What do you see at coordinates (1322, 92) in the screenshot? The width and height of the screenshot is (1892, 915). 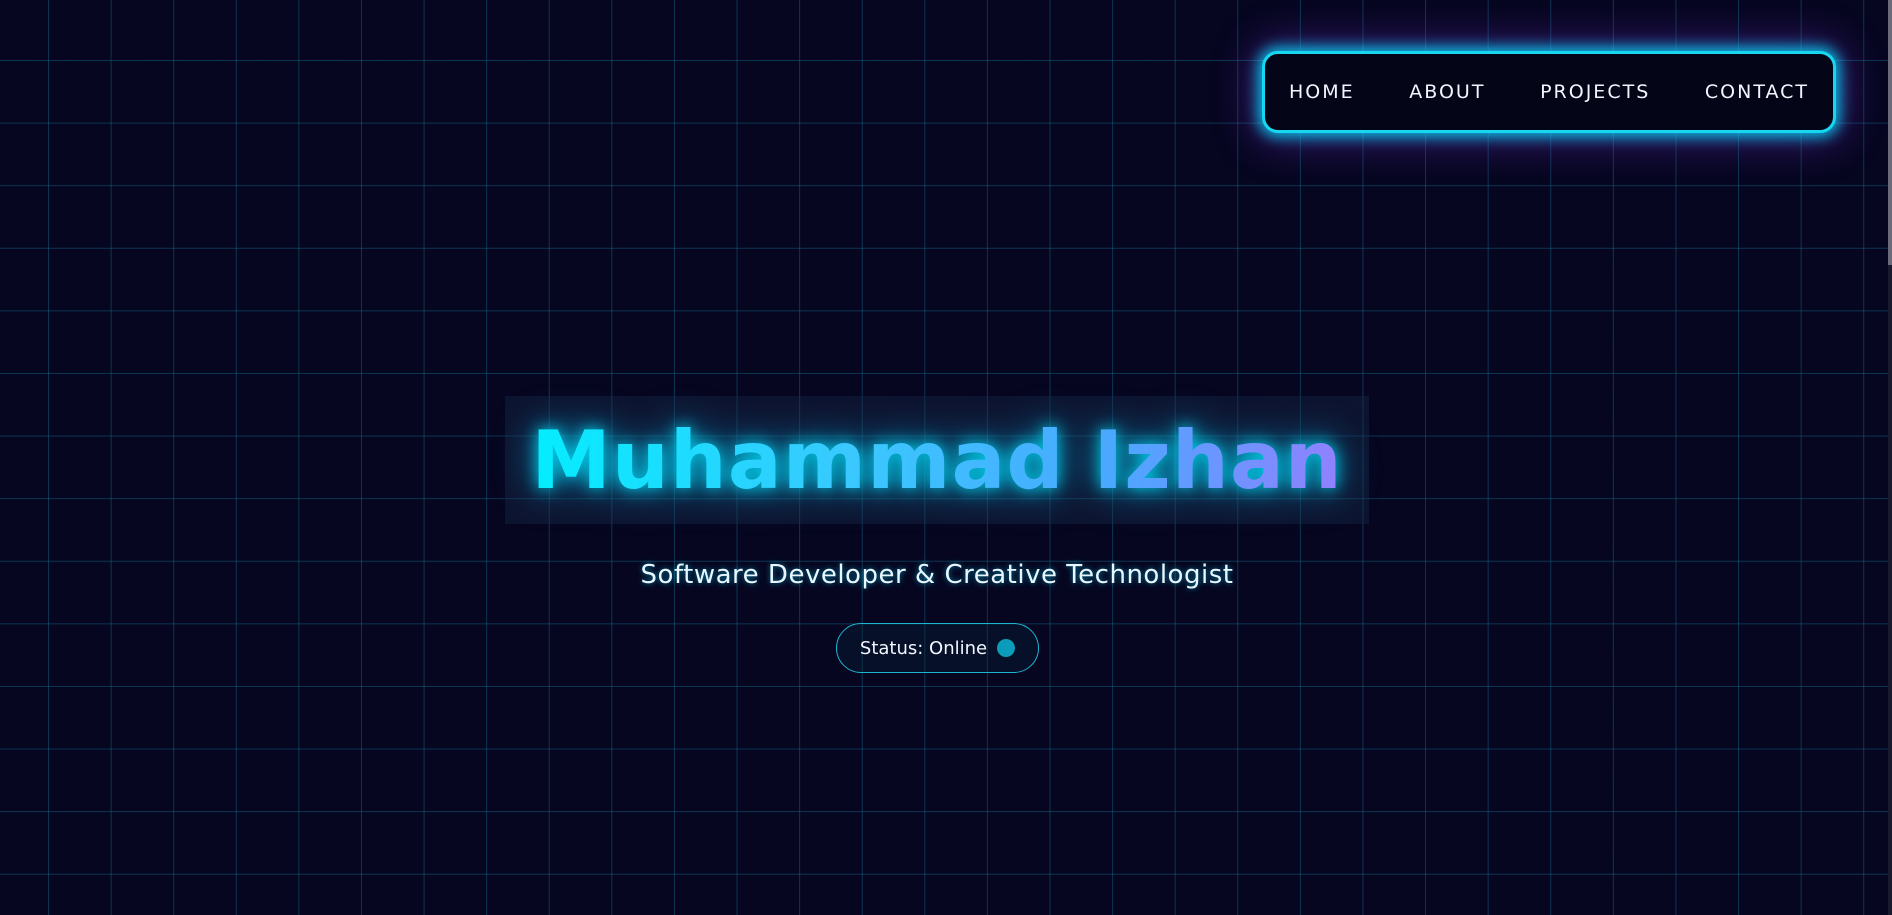 I see `nav-link-home: HOME` at bounding box center [1322, 92].